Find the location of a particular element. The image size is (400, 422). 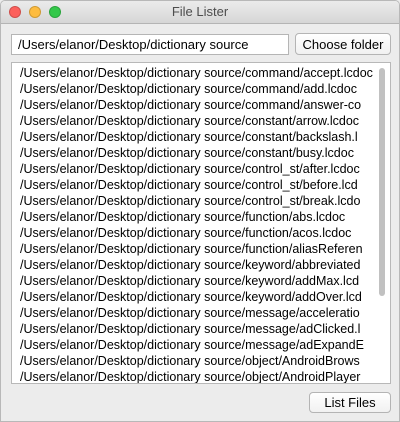

window-title: File Lister is located at coordinates (200, 11).